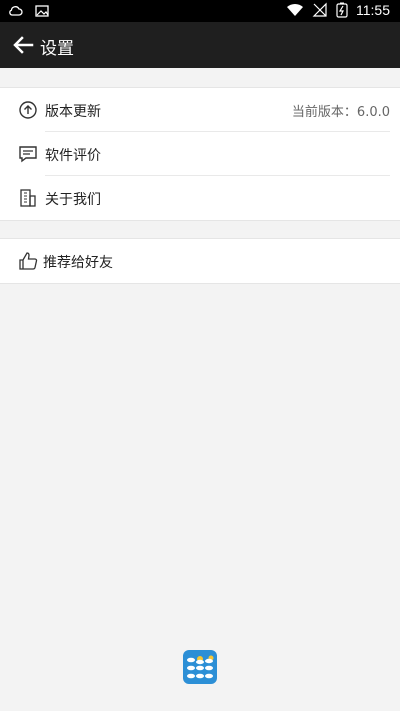 The width and height of the screenshot is (400, 711). I want to click on app-review-label: 软件评价, so click(73, 156).